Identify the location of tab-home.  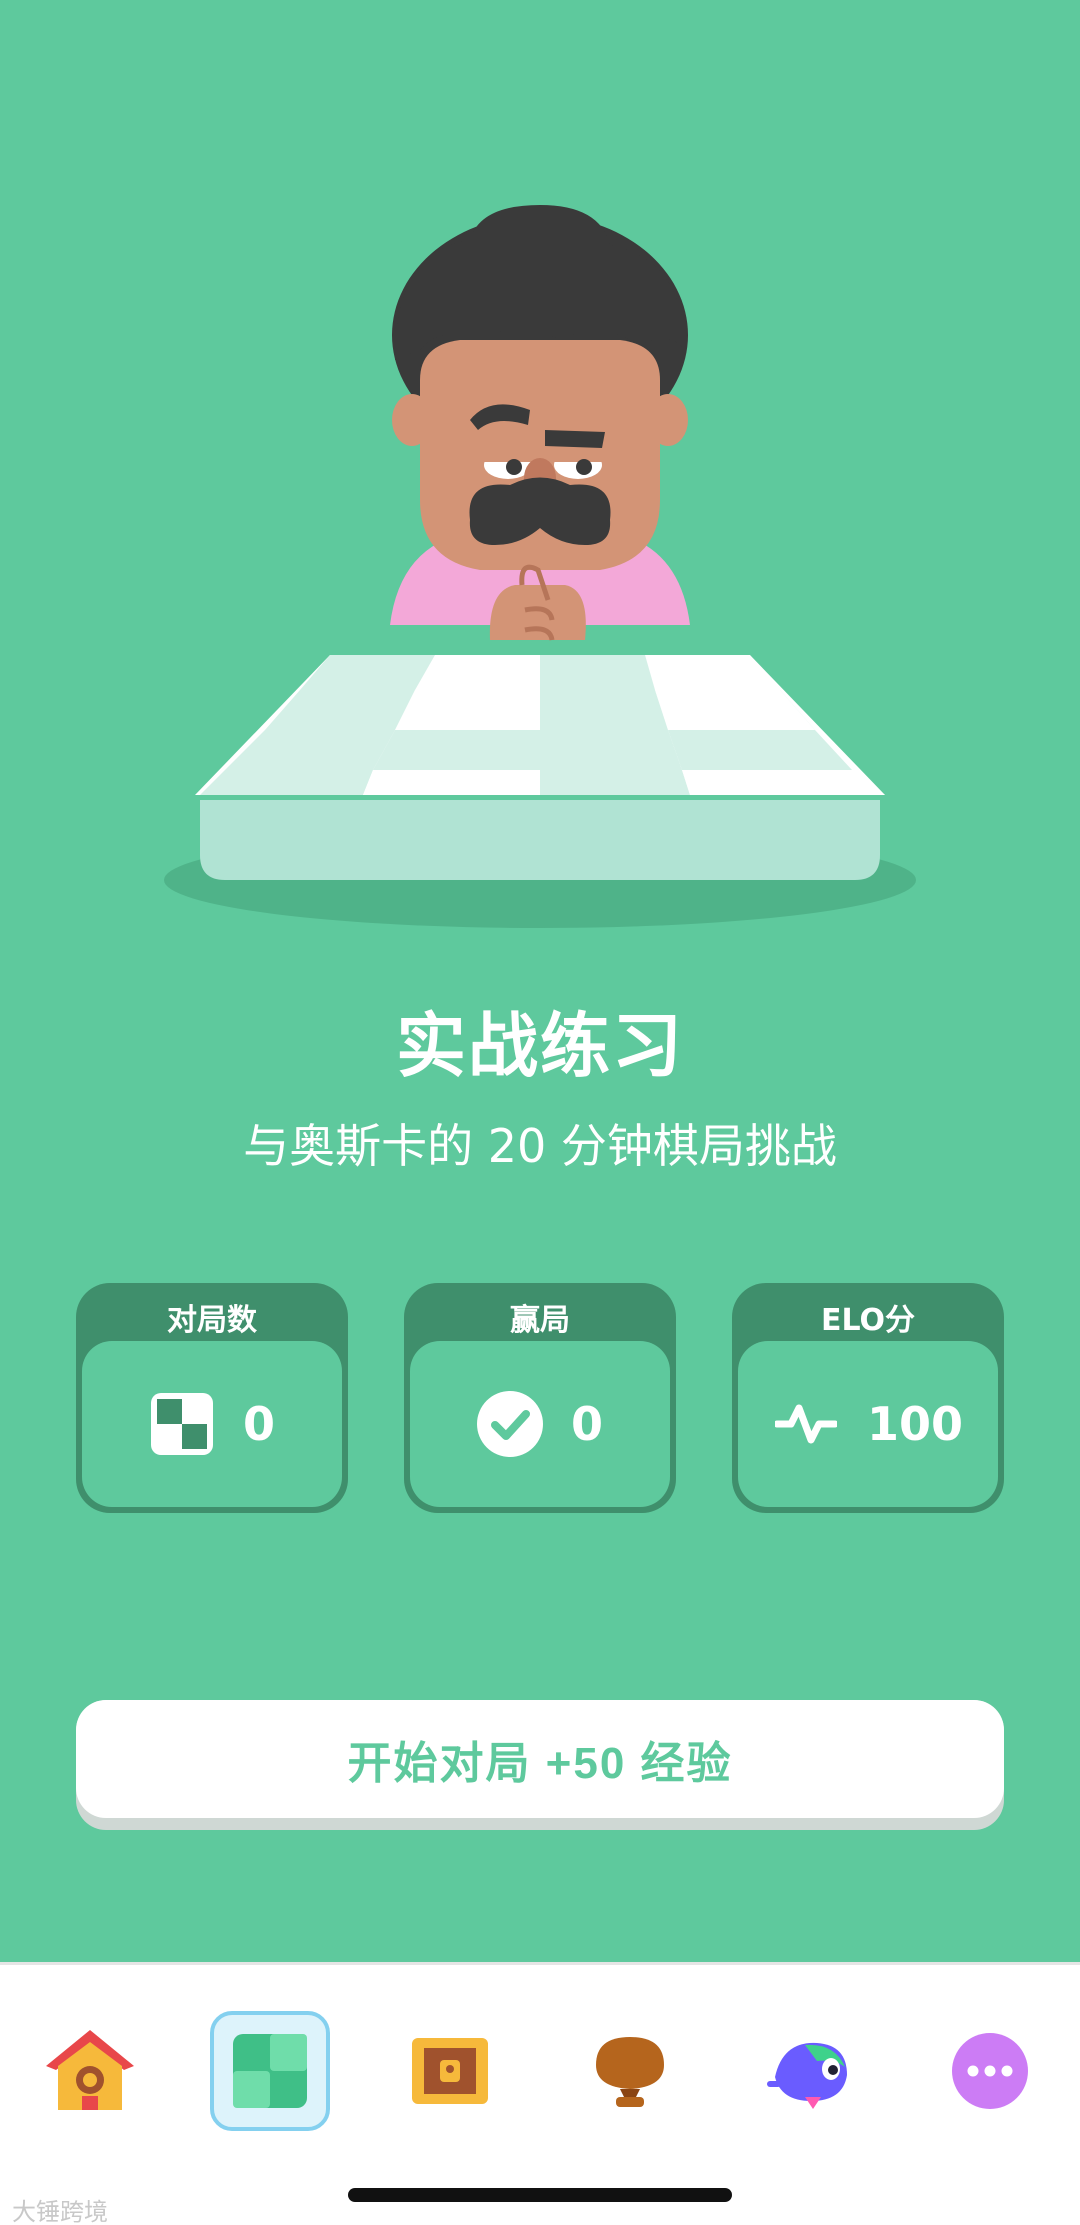
(90, 2071).